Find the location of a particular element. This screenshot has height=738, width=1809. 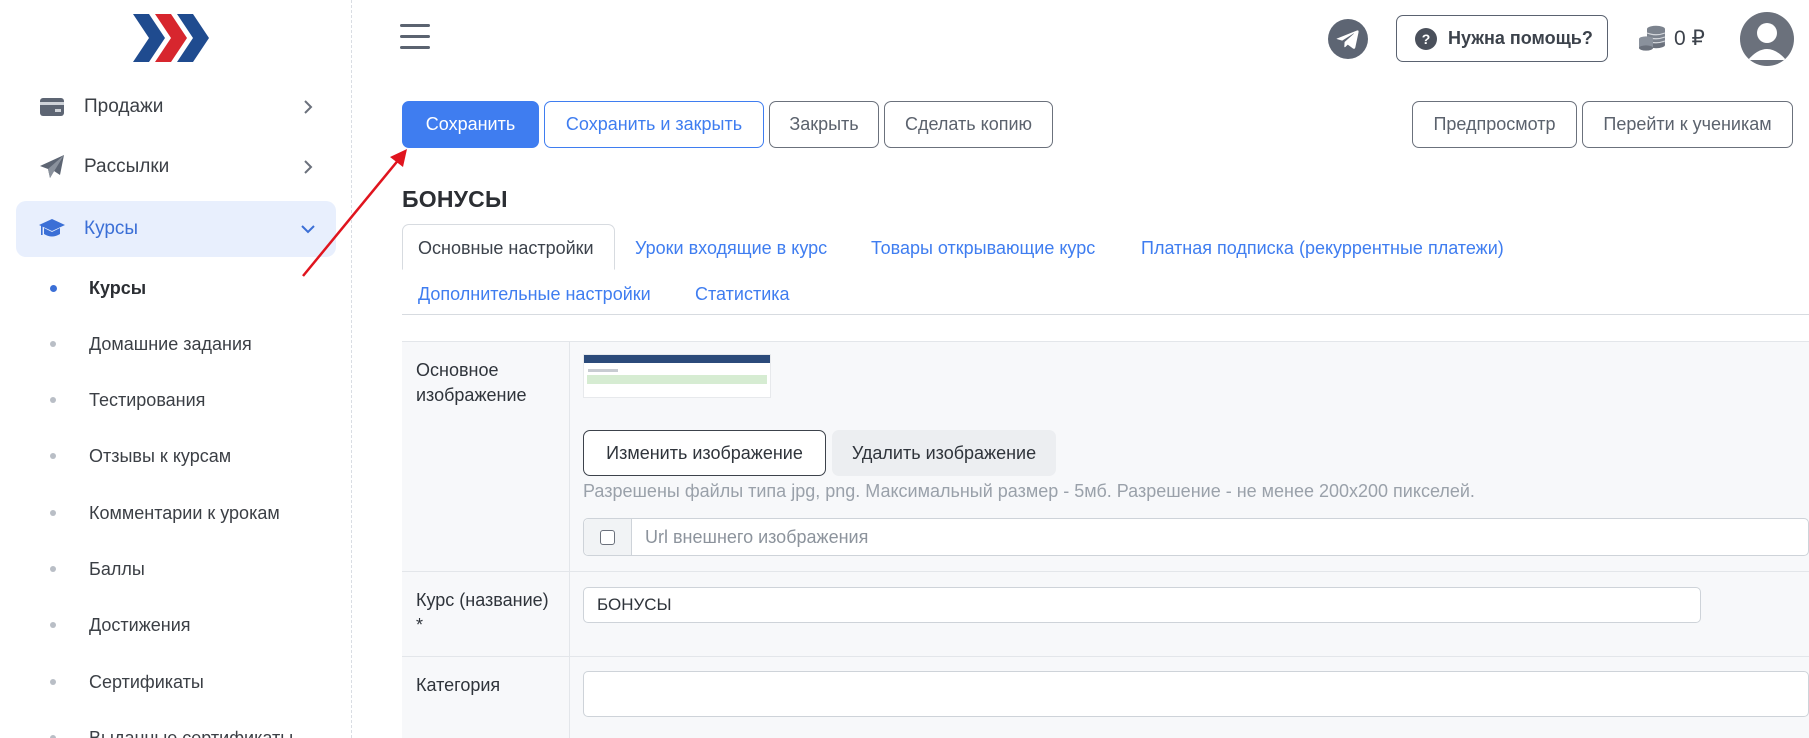

form-row-category: Категория is located at coordinates (1105, 697).